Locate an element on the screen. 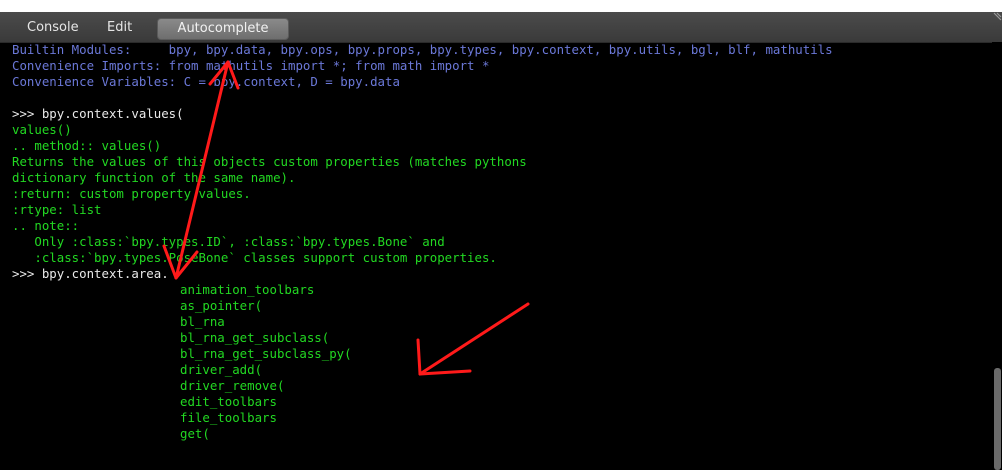 The image size is (1002, 470). console-scrollbar is located at coordinates (997, 256).